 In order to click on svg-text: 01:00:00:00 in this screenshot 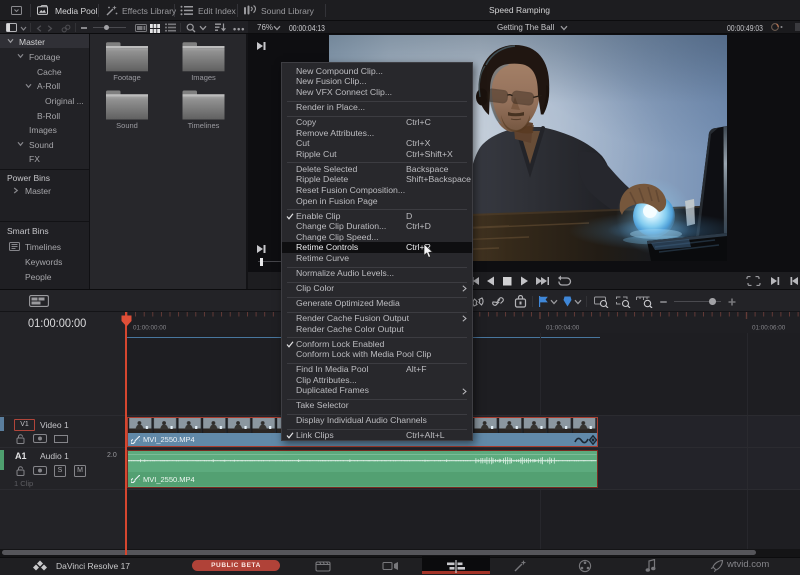, I will do `click(150, 328)`.